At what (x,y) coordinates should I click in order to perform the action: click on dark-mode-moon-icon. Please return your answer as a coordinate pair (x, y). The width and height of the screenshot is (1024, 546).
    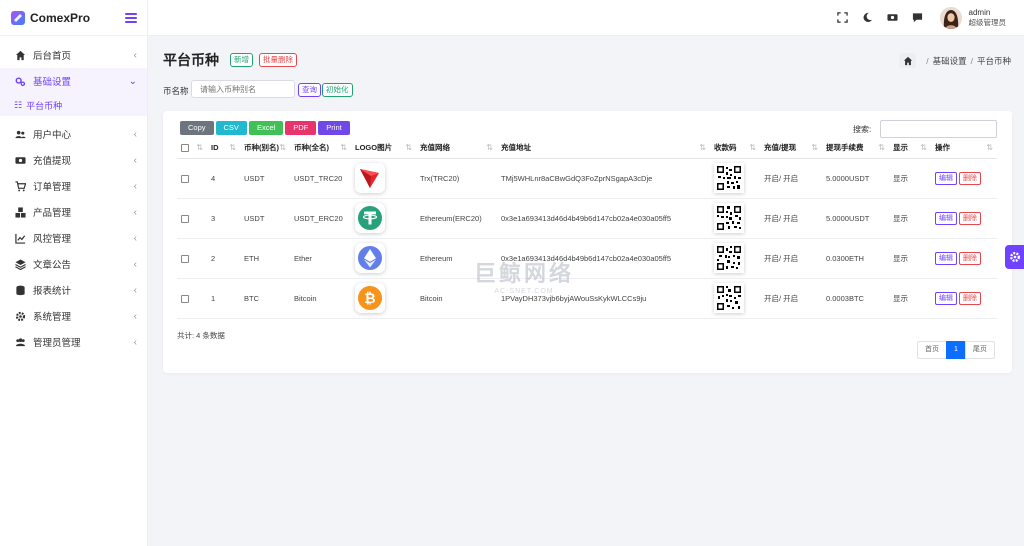
    Looking at the image, I should click on (868, 18).